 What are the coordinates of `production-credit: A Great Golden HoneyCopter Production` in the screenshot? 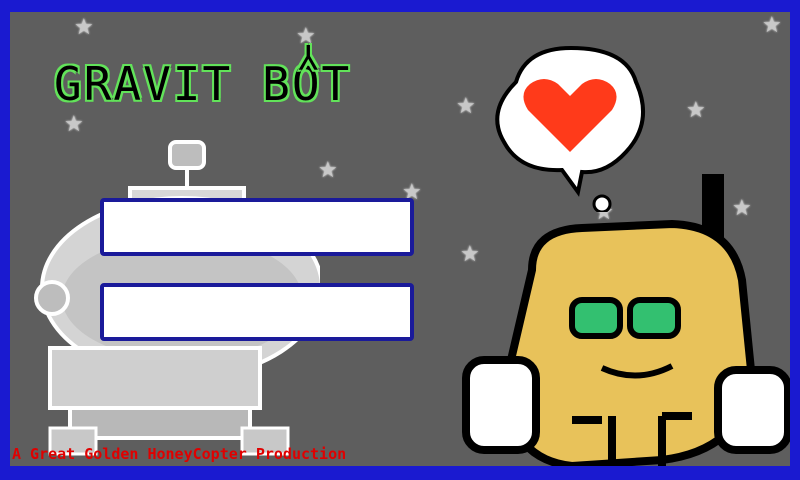 It's located at (179, 454).